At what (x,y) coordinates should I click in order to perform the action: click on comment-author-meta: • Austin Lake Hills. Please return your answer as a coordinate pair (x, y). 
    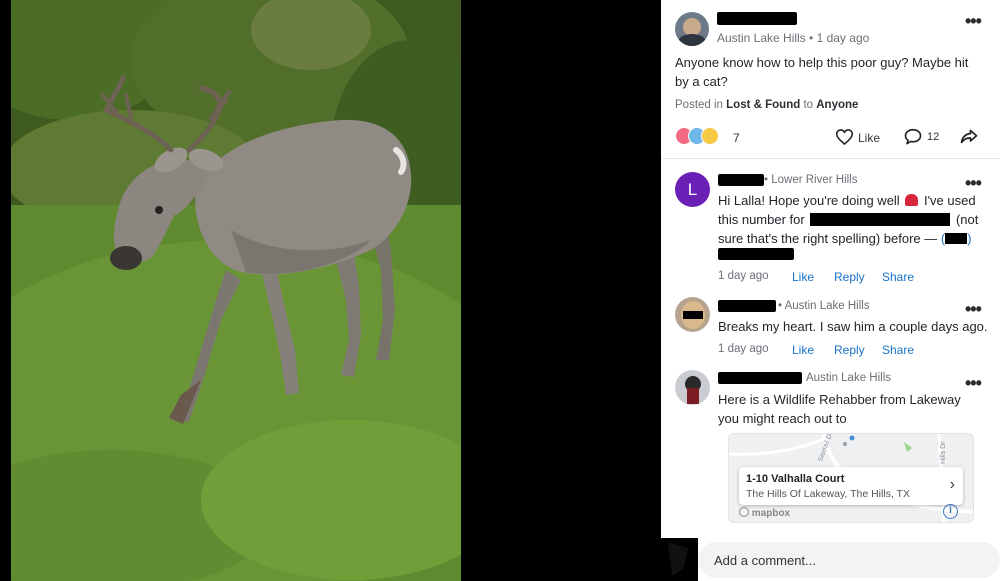
    Looking at the image, I should click on (824, 306).